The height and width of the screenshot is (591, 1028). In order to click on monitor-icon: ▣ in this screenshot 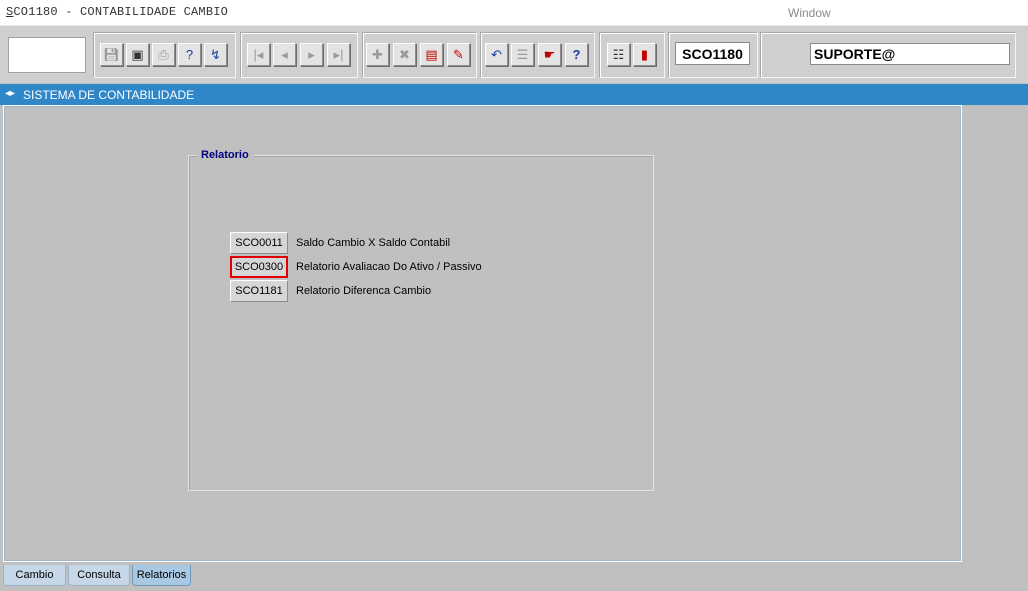, I will do `click(137, 54)`.